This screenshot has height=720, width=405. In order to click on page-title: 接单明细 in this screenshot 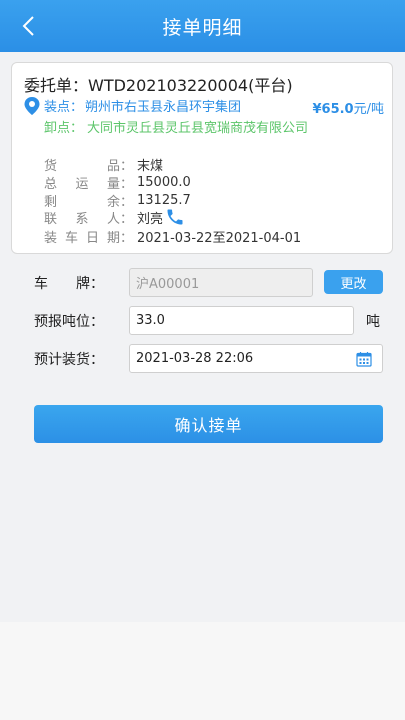, I will do `click(202, 27)`.